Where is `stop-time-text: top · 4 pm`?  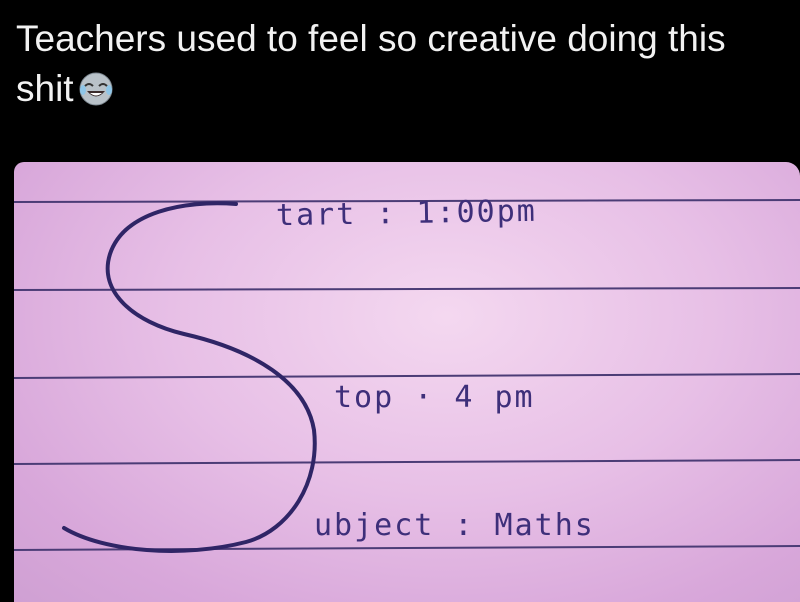
stop-time-text: top · 4 pm is located at coordinates (434, 397).